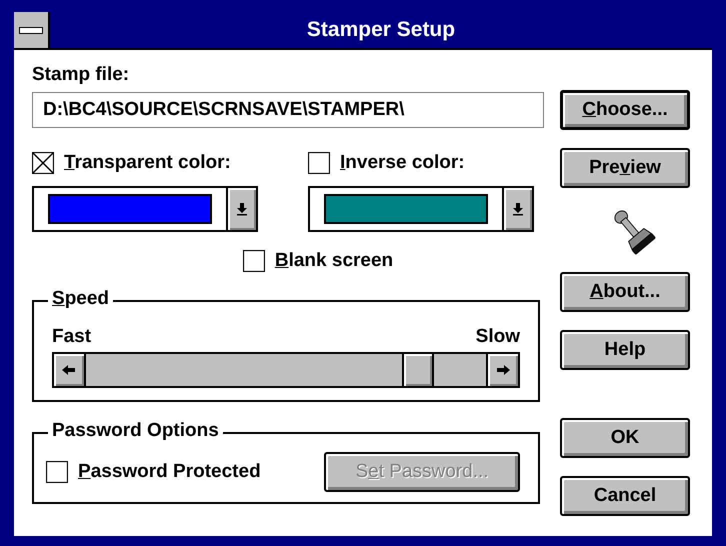  I want to click on dialog-button: OK, so click(625, 438).